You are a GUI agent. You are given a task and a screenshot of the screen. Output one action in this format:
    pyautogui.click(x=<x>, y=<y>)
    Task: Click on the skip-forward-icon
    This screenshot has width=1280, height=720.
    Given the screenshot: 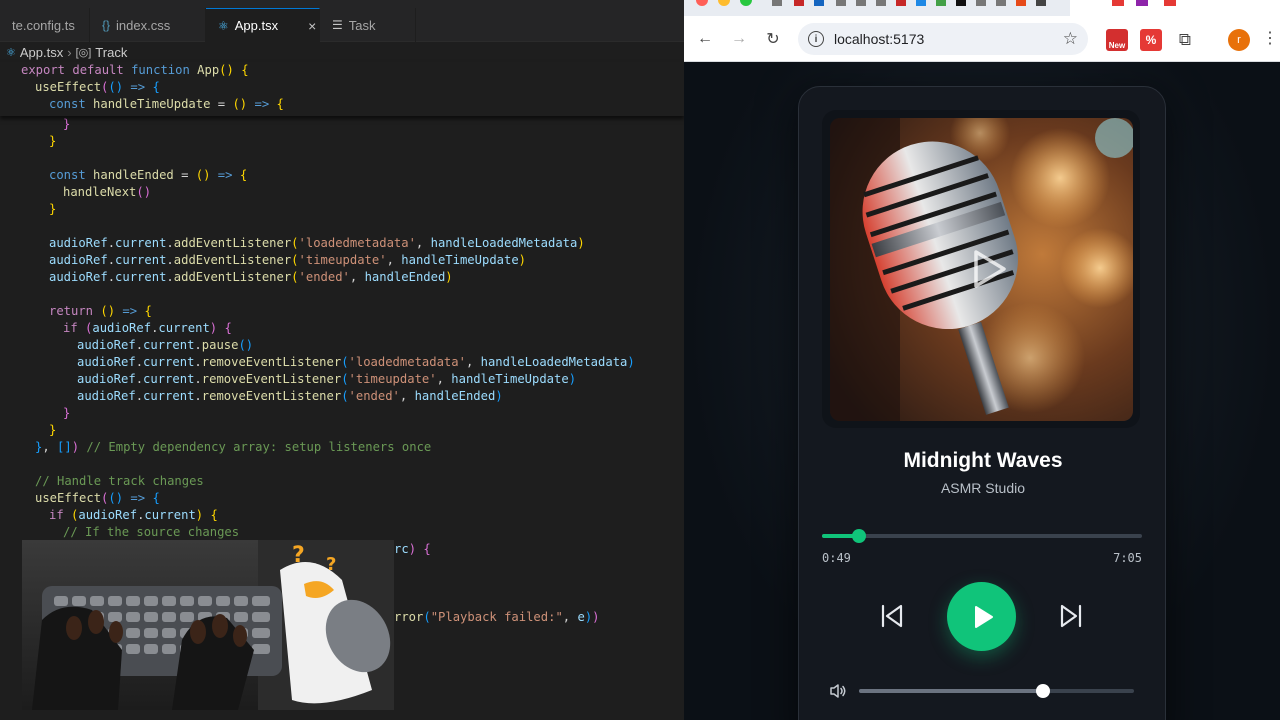 What is the action you would take?
    pyautogui.click(x=1071, y=616)
    